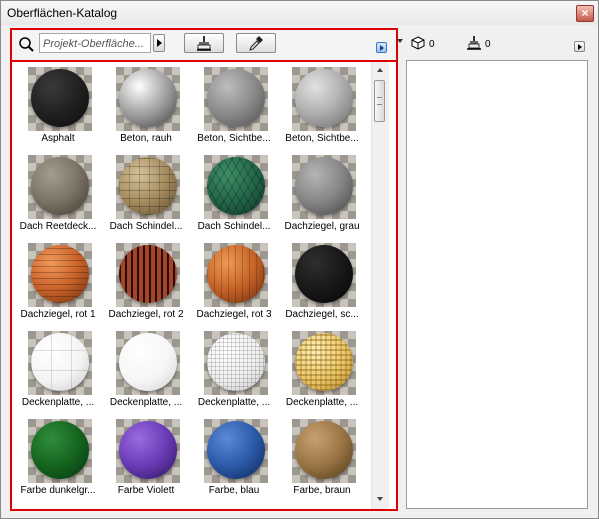 This screenshot has width=599, height=519. Describe the element at coordinates (322, 226) in the screenshot. I see `surface-label: Dachziegel, grau` at that location.